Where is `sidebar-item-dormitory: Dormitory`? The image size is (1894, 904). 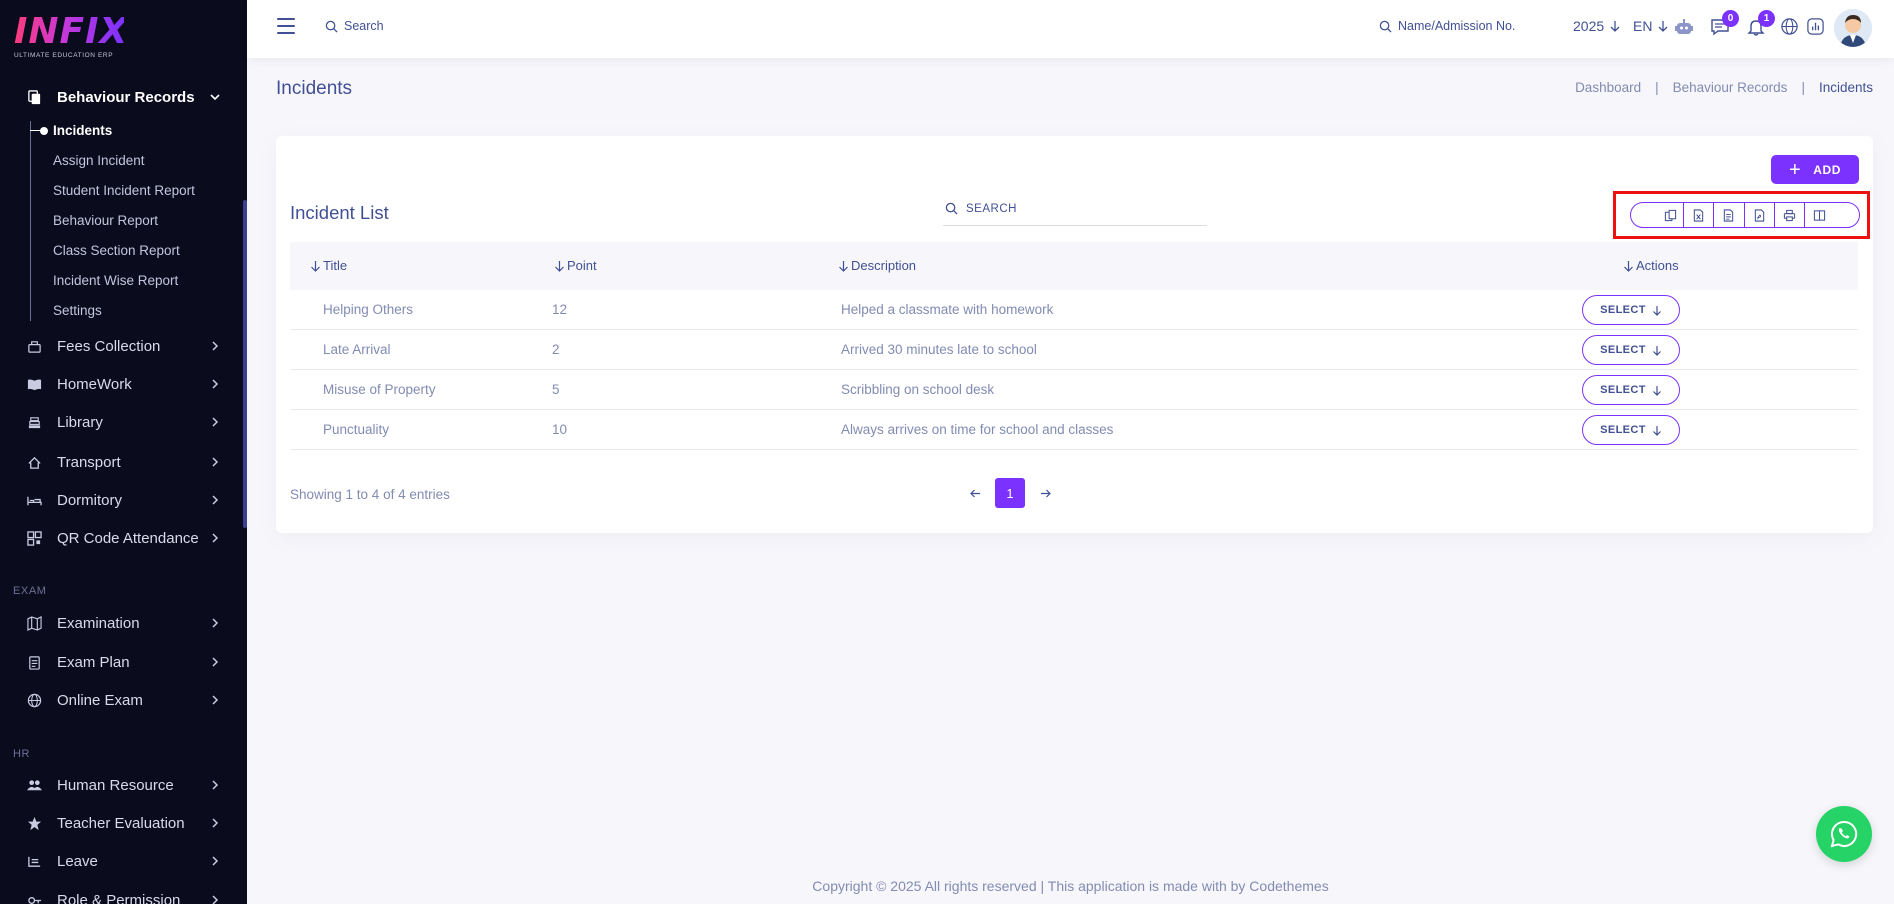
sidebar-item-dormitory: Dormitory is located at coordinates (120, 500).